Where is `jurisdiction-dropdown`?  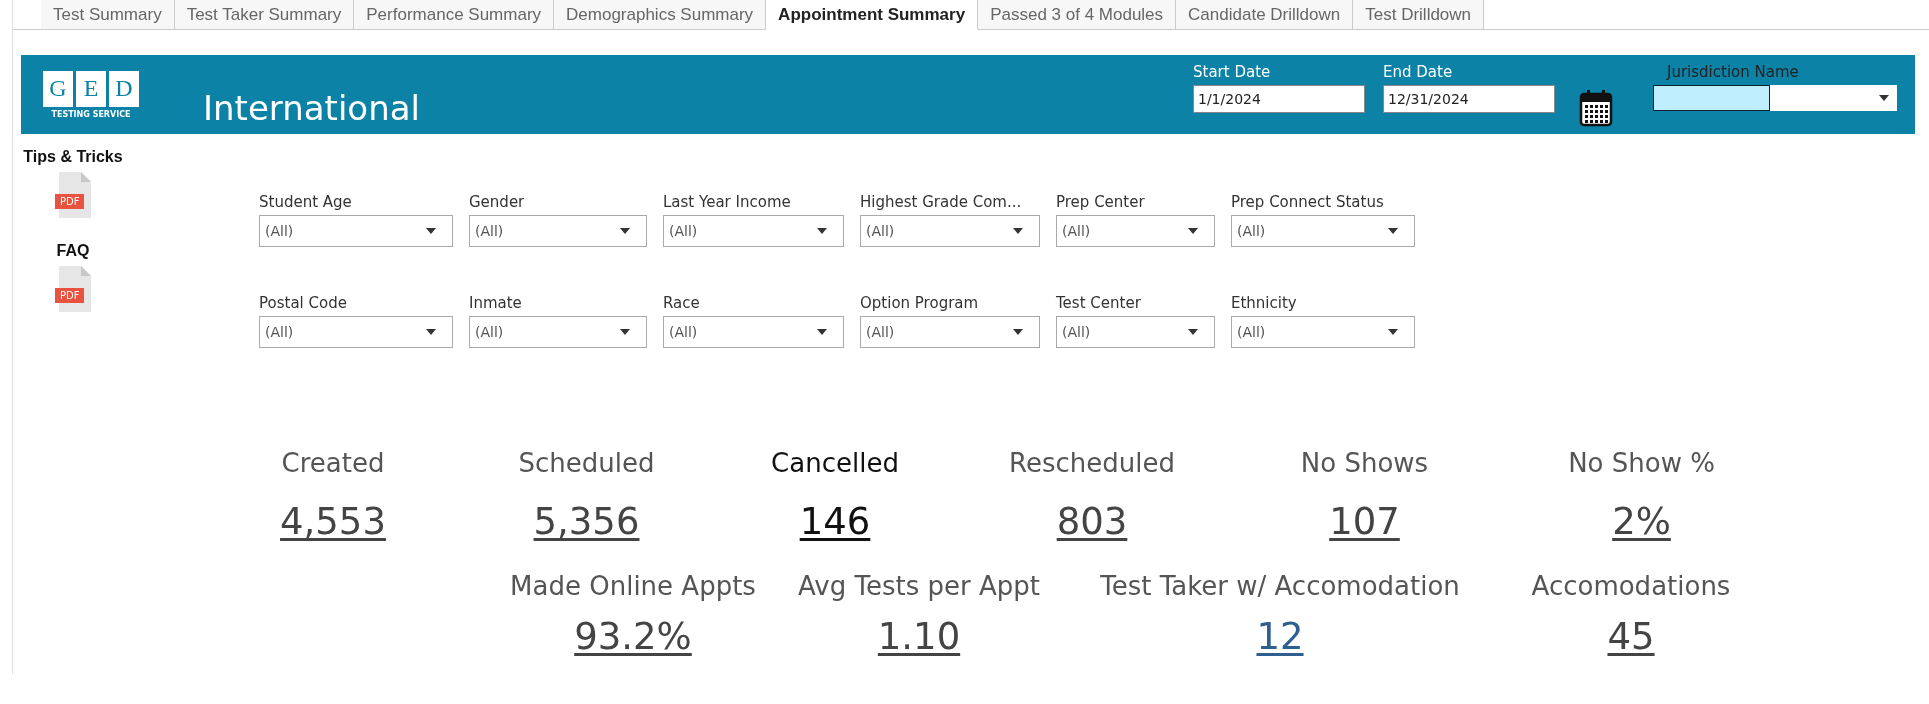
jurisdiction-dropdown is located at coordinates (1775, 98).